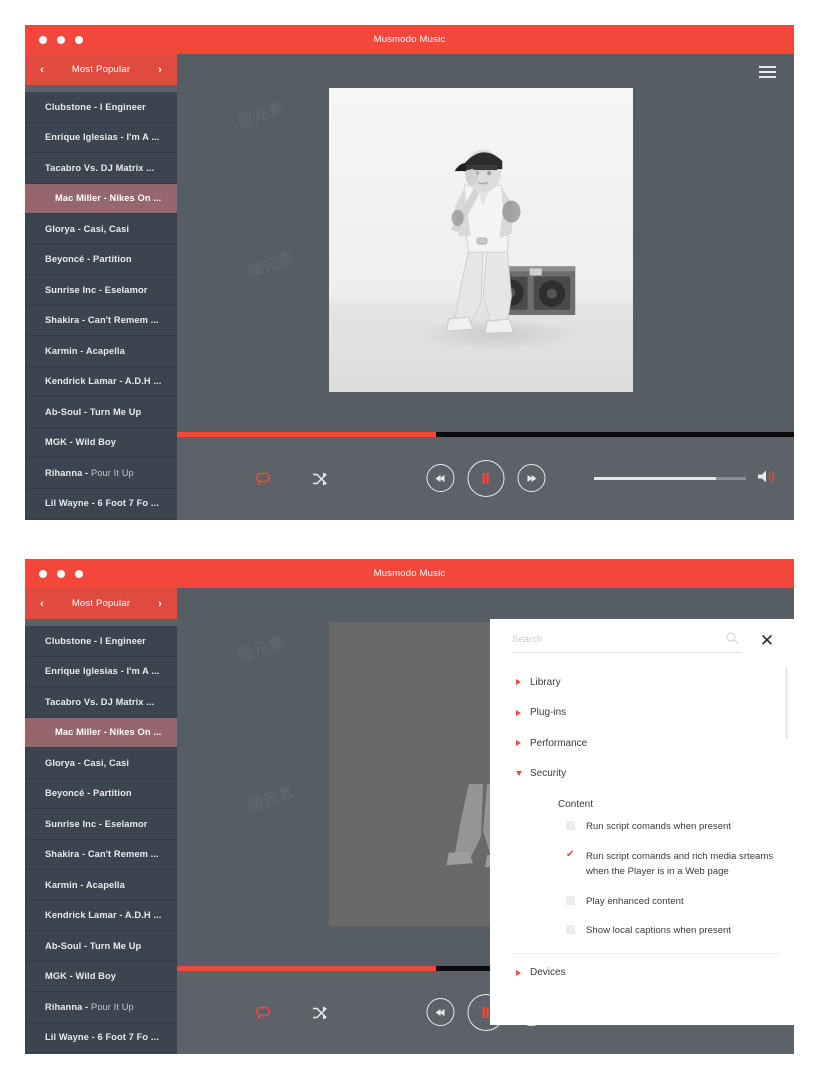 This screenshot has width=819, height=1065. I want to click on track-label: Karmin - Acapella, so click(85, 350).